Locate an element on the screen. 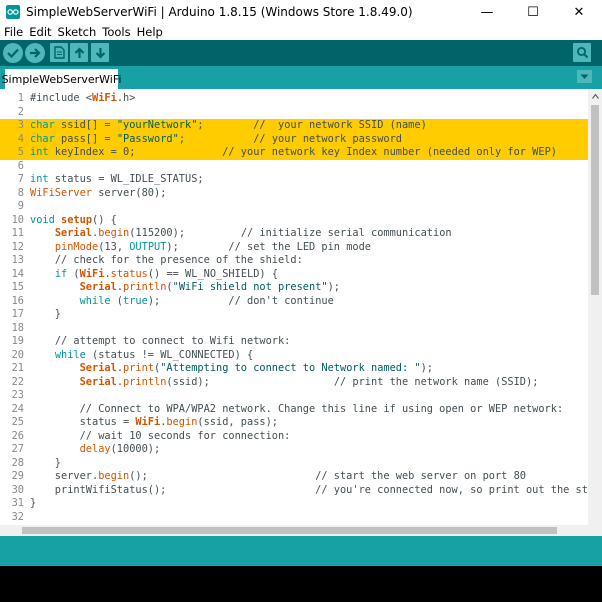  code-text: #include <WiFi.h> is located at coordinates (82, 99).